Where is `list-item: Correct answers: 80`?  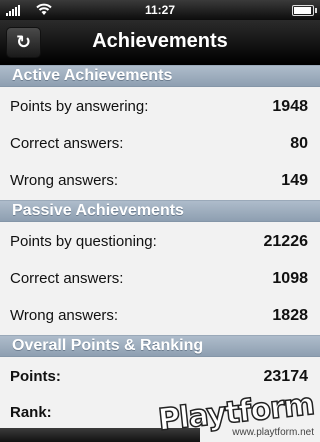 list-item: Correct answers: 80 is located at coordinates (160, 143).